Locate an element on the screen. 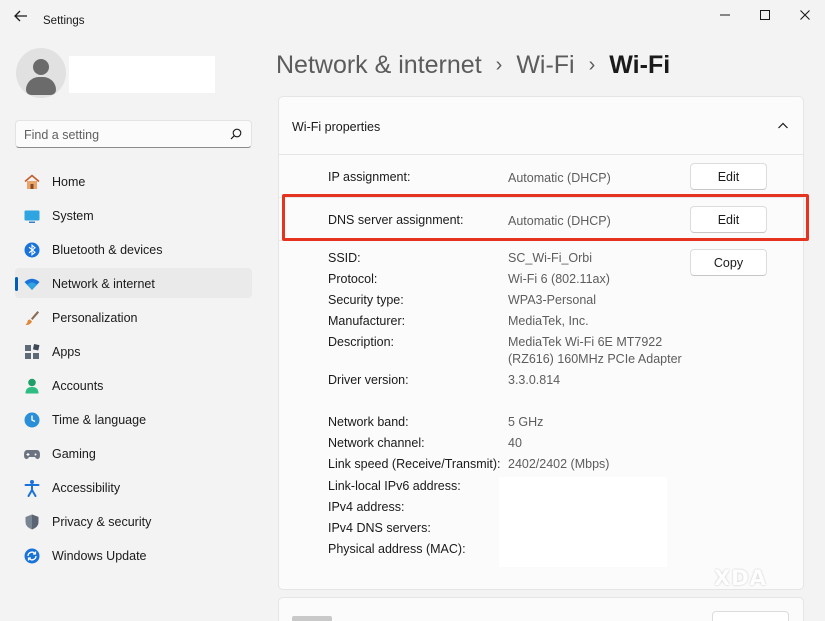 This screenshot has width=825, height=621. back-arrow-icon is located at coordinates (20, 16).